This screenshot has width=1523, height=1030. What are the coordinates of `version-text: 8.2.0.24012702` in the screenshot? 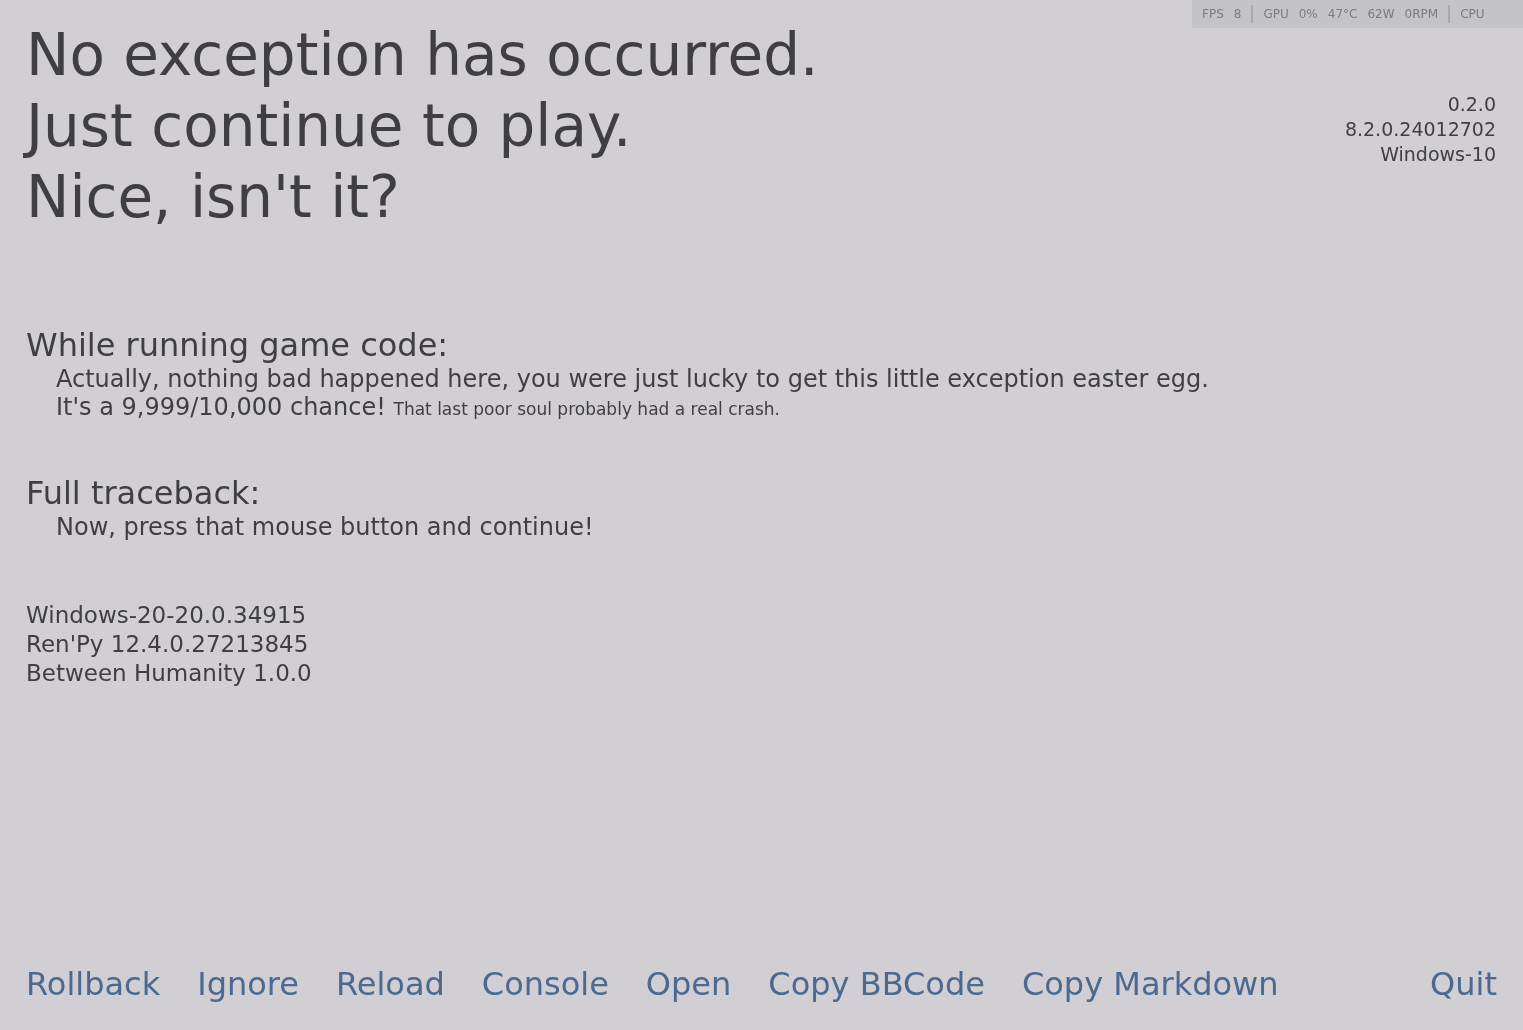 It's located at (1420, 129).